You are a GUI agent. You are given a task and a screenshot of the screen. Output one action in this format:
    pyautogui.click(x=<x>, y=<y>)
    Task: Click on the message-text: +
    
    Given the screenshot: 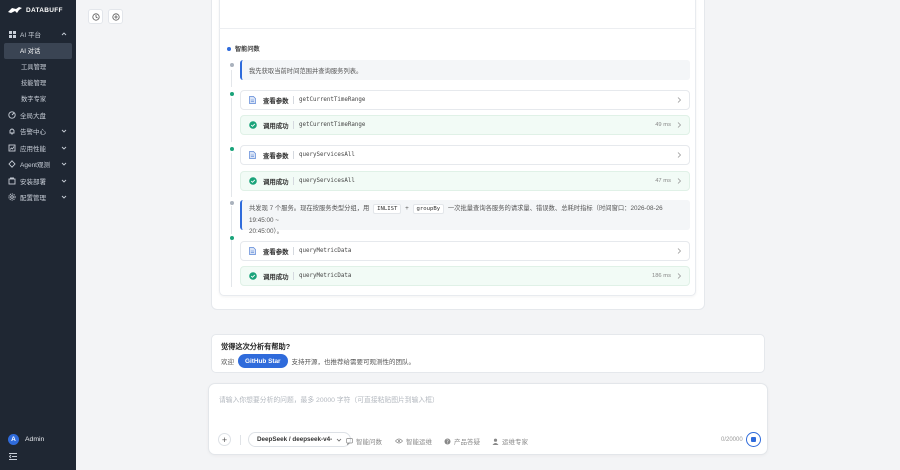 What is the action you would take?
    pyautogui.click(x=407, y=208)
    